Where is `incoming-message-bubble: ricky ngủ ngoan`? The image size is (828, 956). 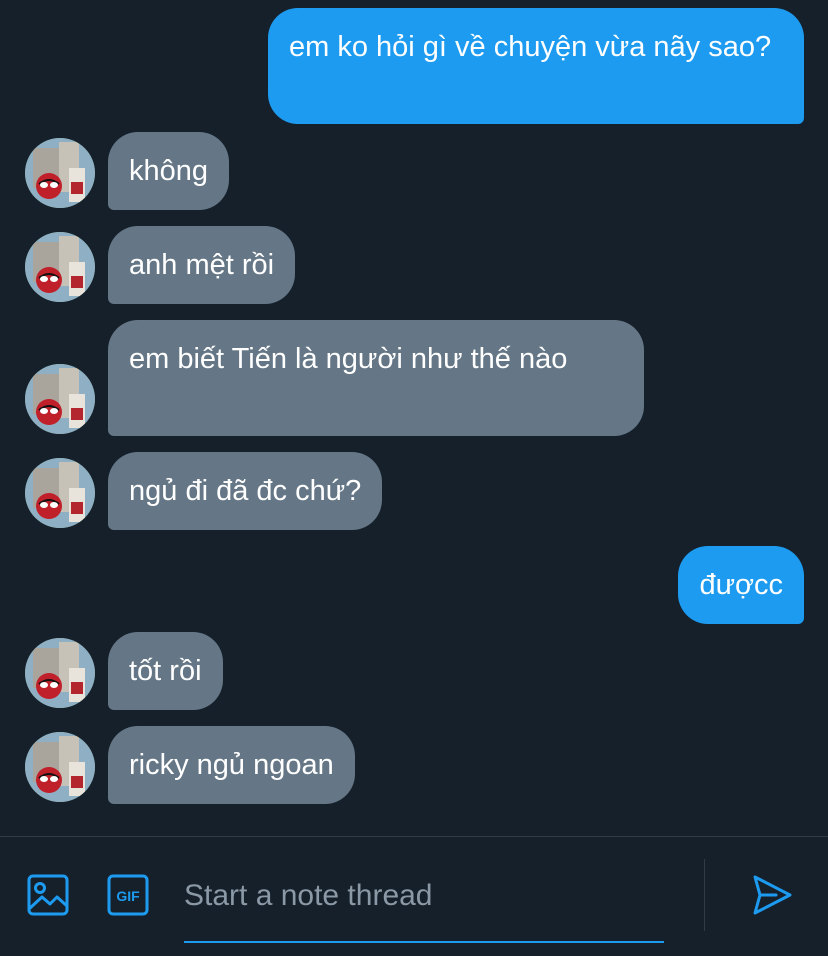 incoming-message-bubble: ricky ngủ ngoan is located at coordinates (231, 765).